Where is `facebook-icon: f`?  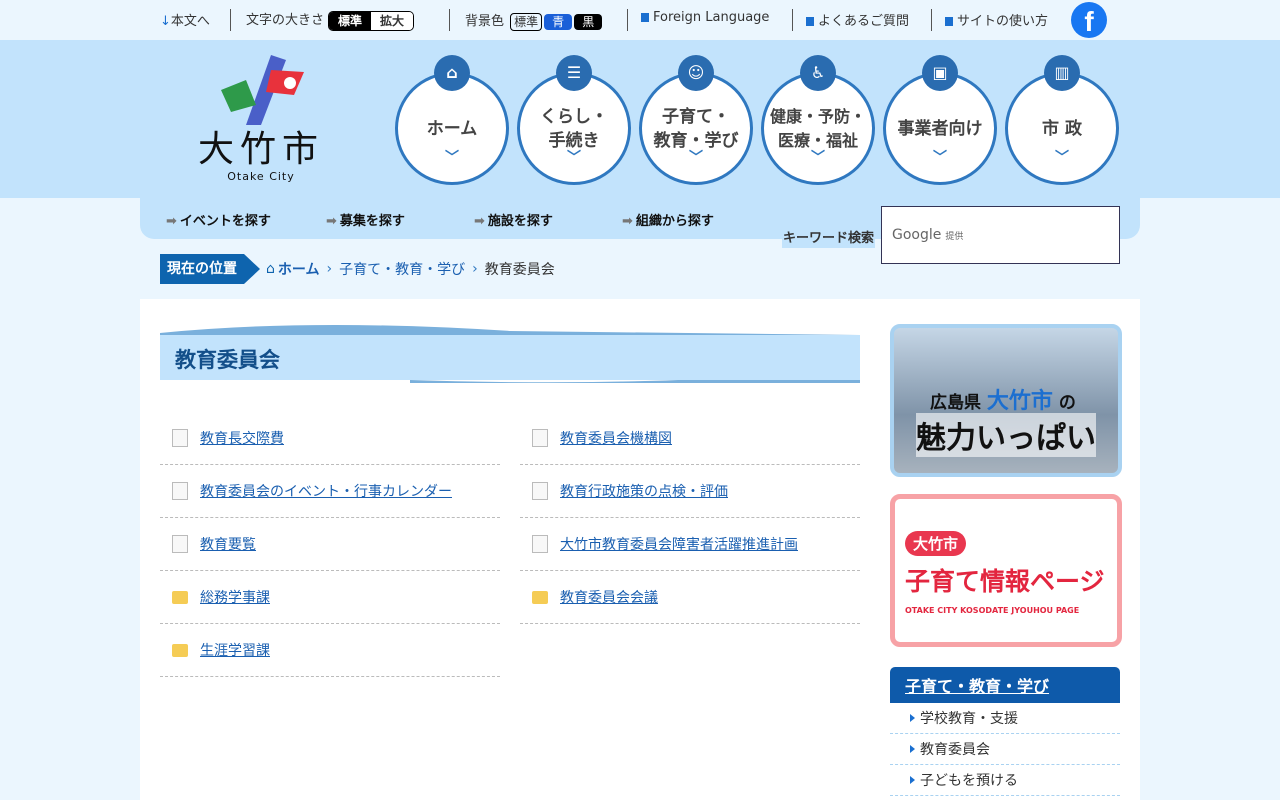
facebook-icon: f is located at coordinates (1089, 20).